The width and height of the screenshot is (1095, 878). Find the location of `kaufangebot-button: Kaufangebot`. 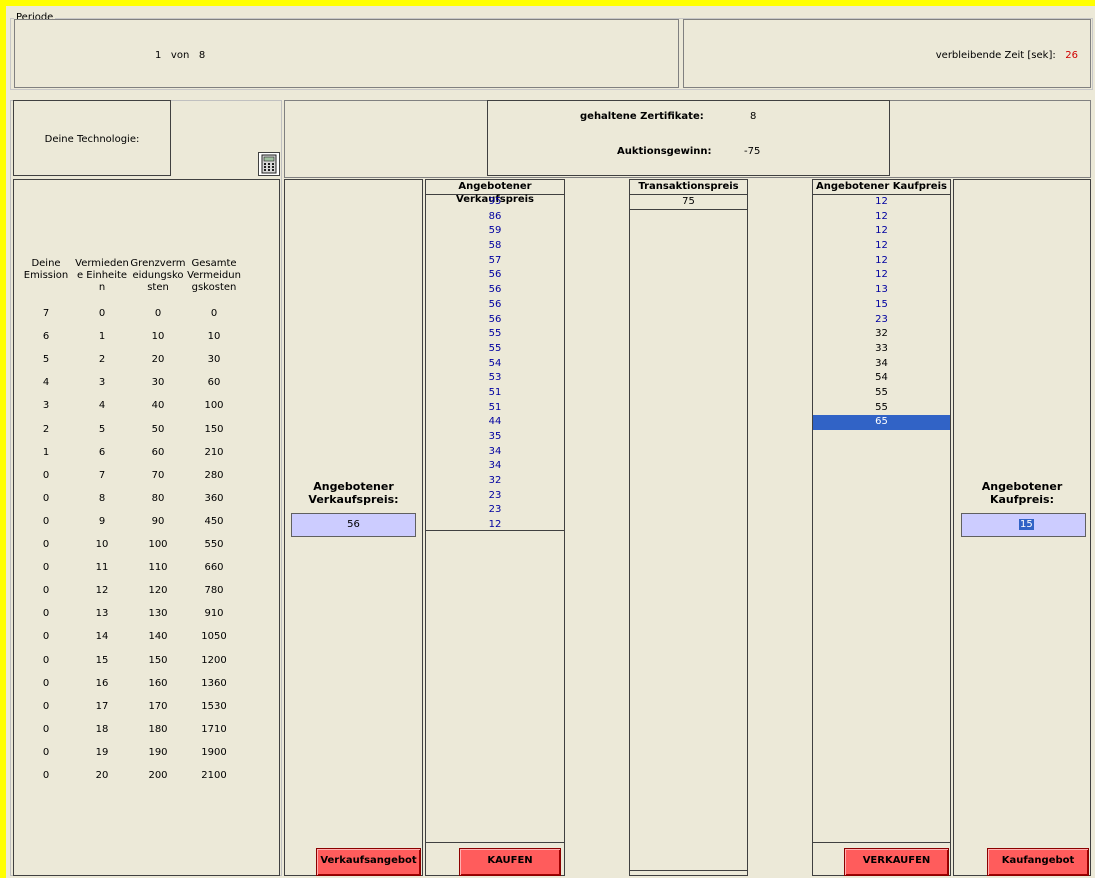

kaufangebot-button: Kaufangebot is located at coordinates (1038, 862).